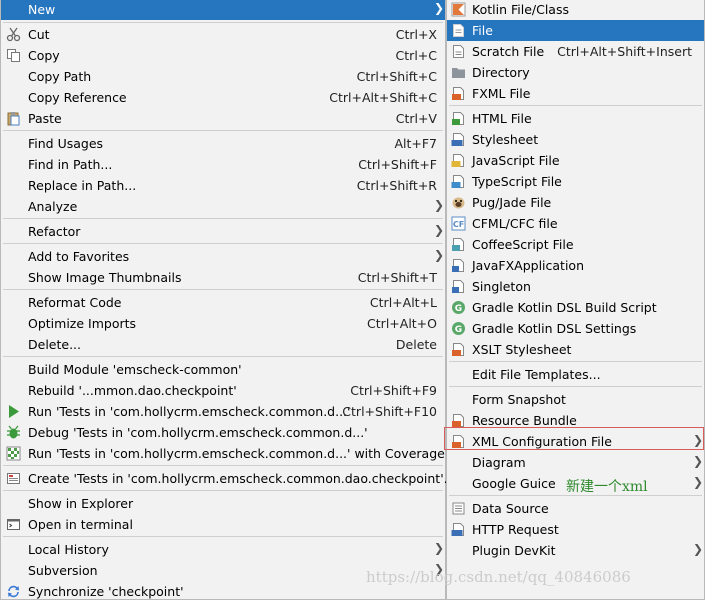  I want to click on menu-item-label: Google Guice, so click(514, 483).